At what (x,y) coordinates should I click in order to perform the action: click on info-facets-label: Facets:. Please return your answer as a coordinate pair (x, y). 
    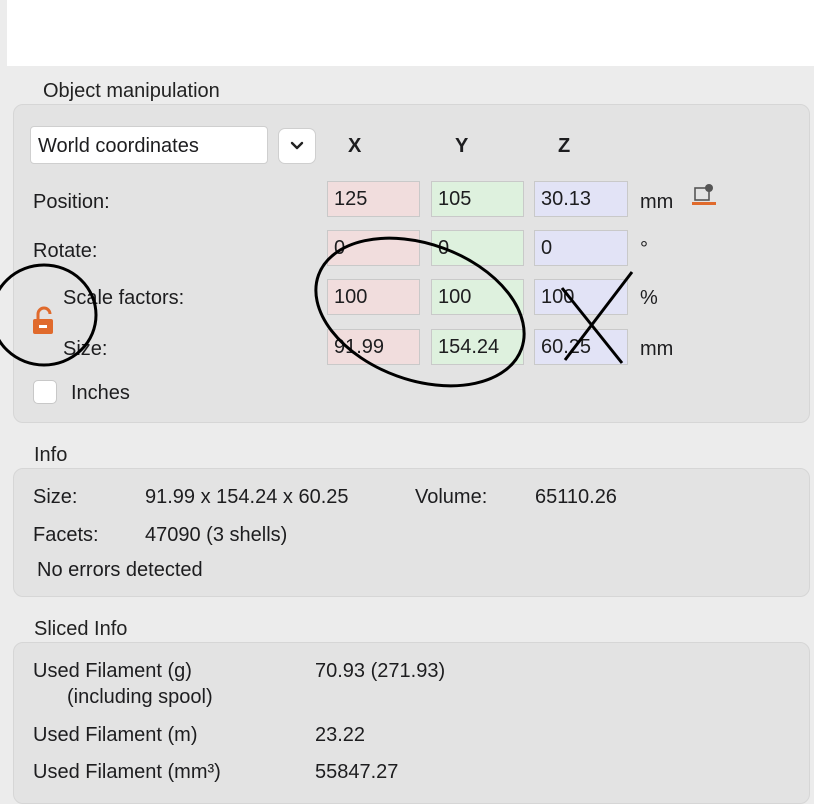
    Looking at the image, I should click on (66, 535).